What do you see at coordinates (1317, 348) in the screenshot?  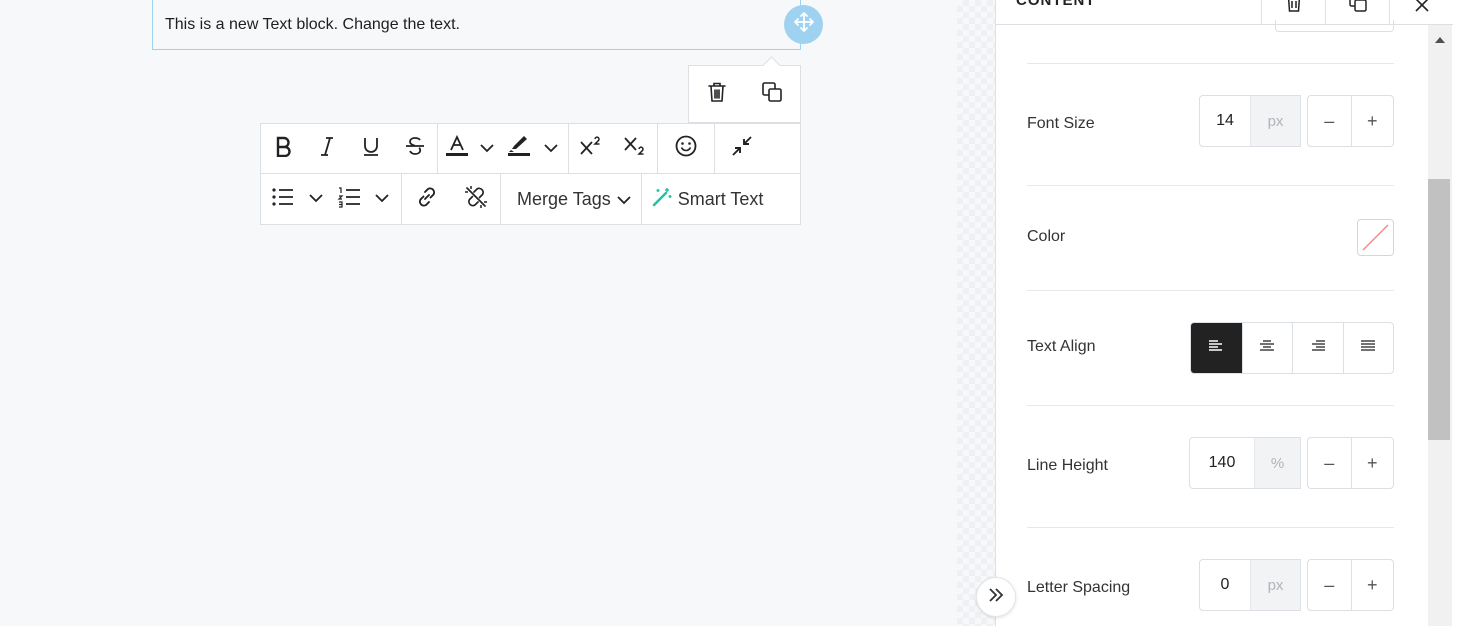 I see `align-right-button` at bounding box center [1317, 348].